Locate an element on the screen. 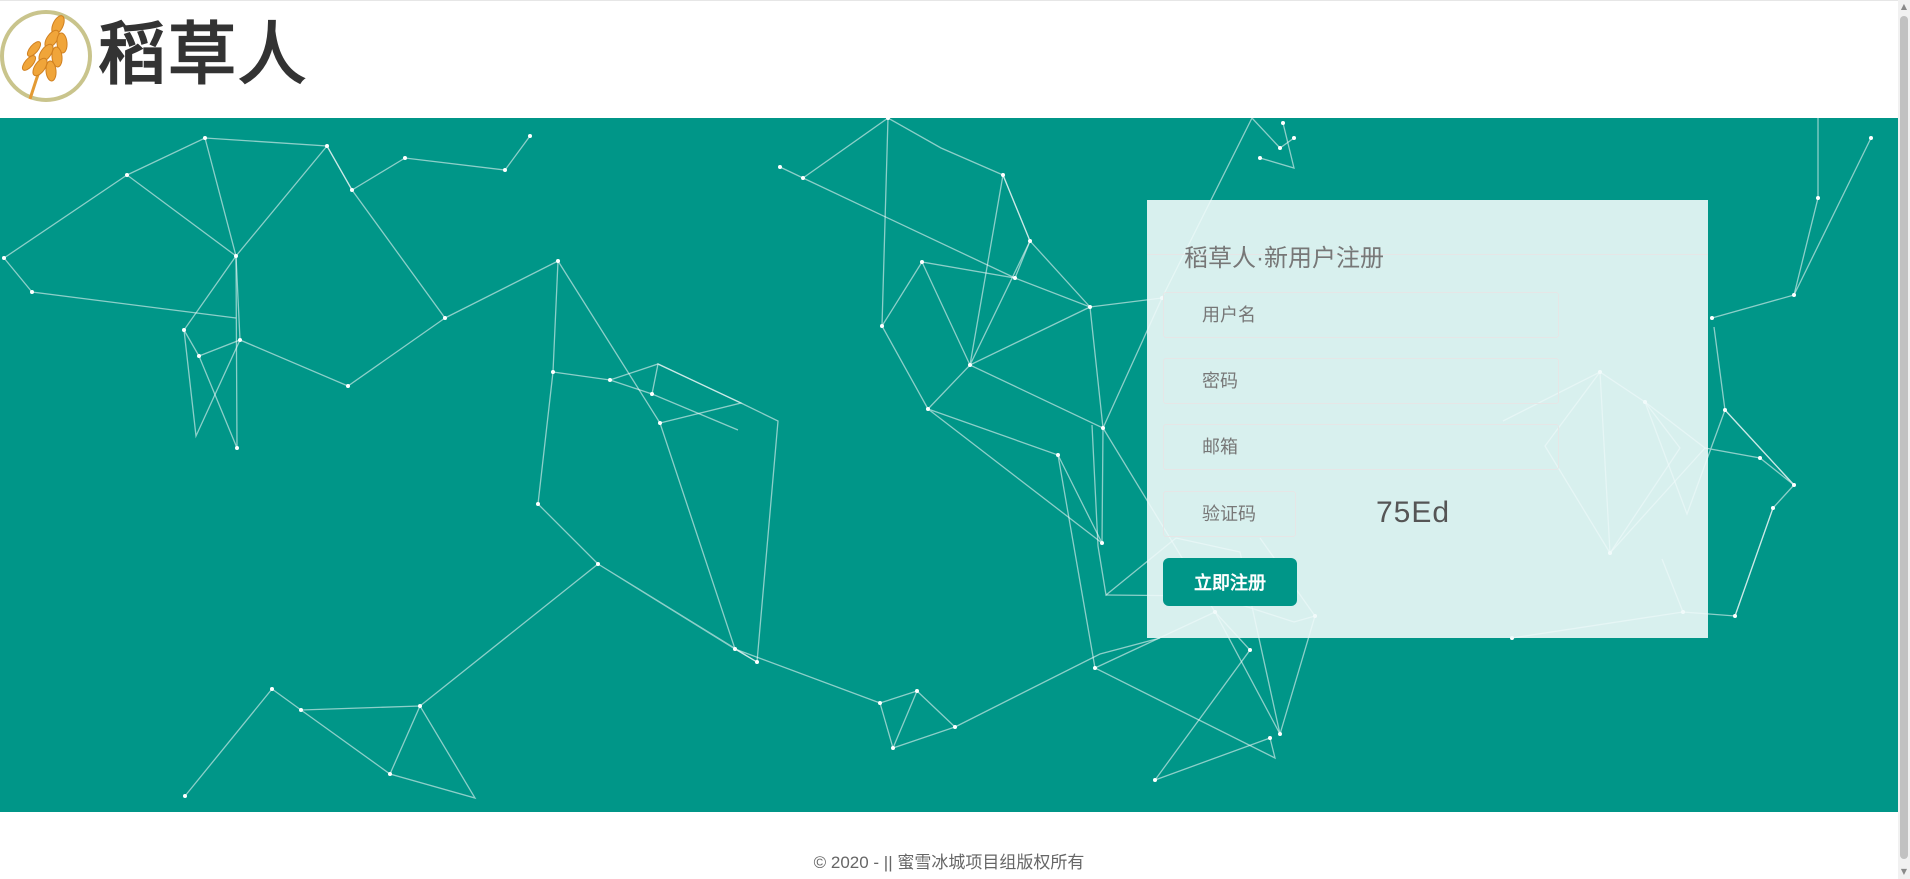  email-input is located at coordinates (1361, 447).